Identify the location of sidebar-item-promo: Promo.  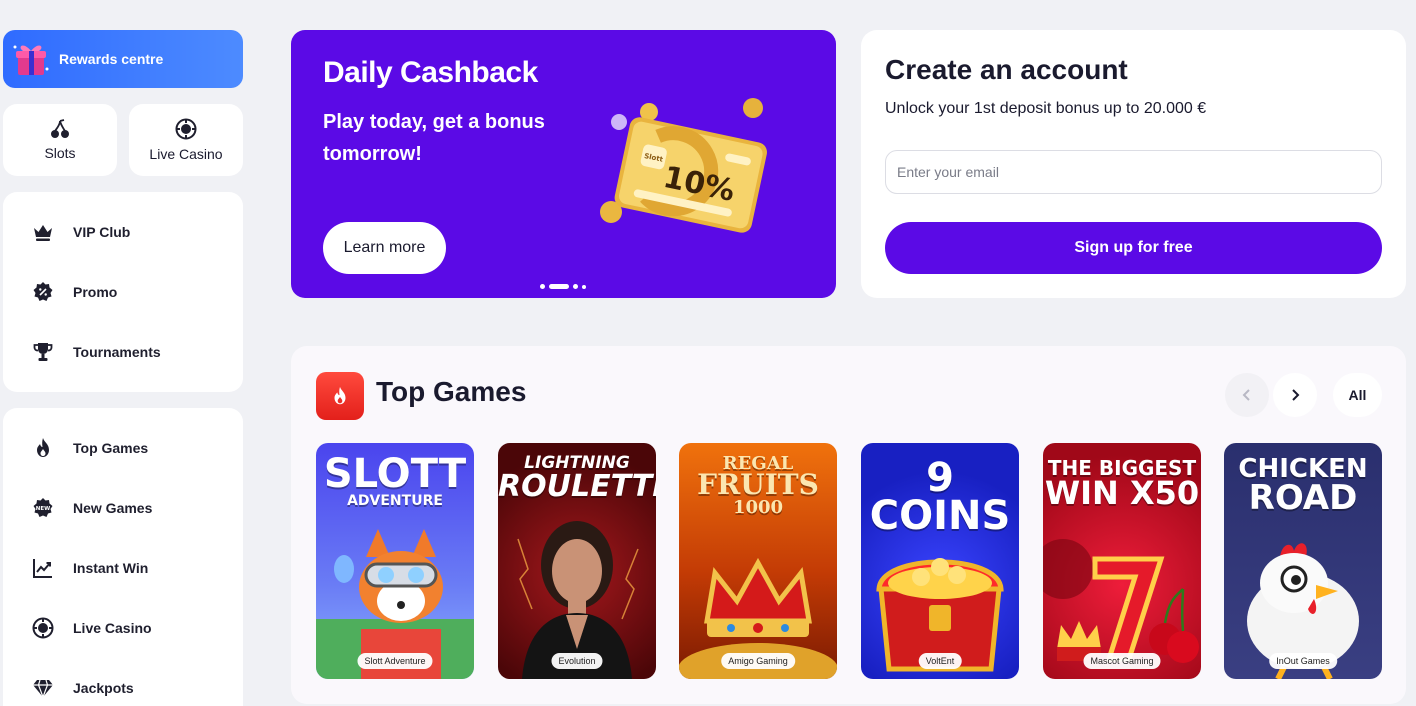
(123, 292).